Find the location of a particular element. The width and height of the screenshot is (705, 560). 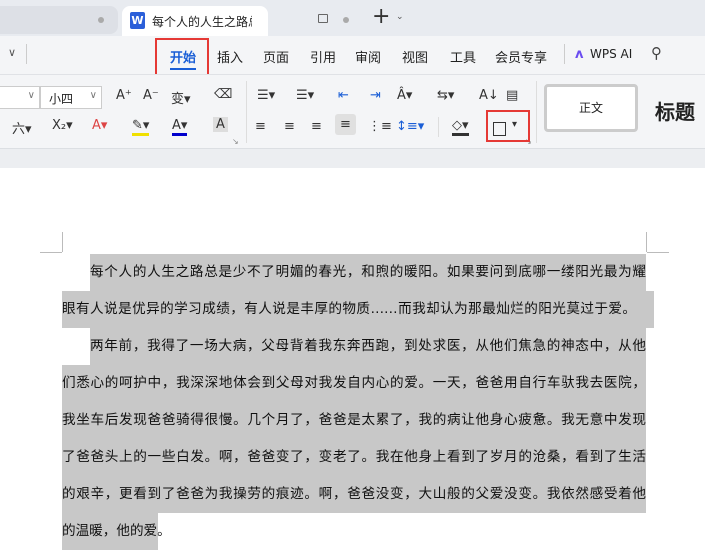

increase-indent-icon: ⇥ is located at coordinates (375, 95).